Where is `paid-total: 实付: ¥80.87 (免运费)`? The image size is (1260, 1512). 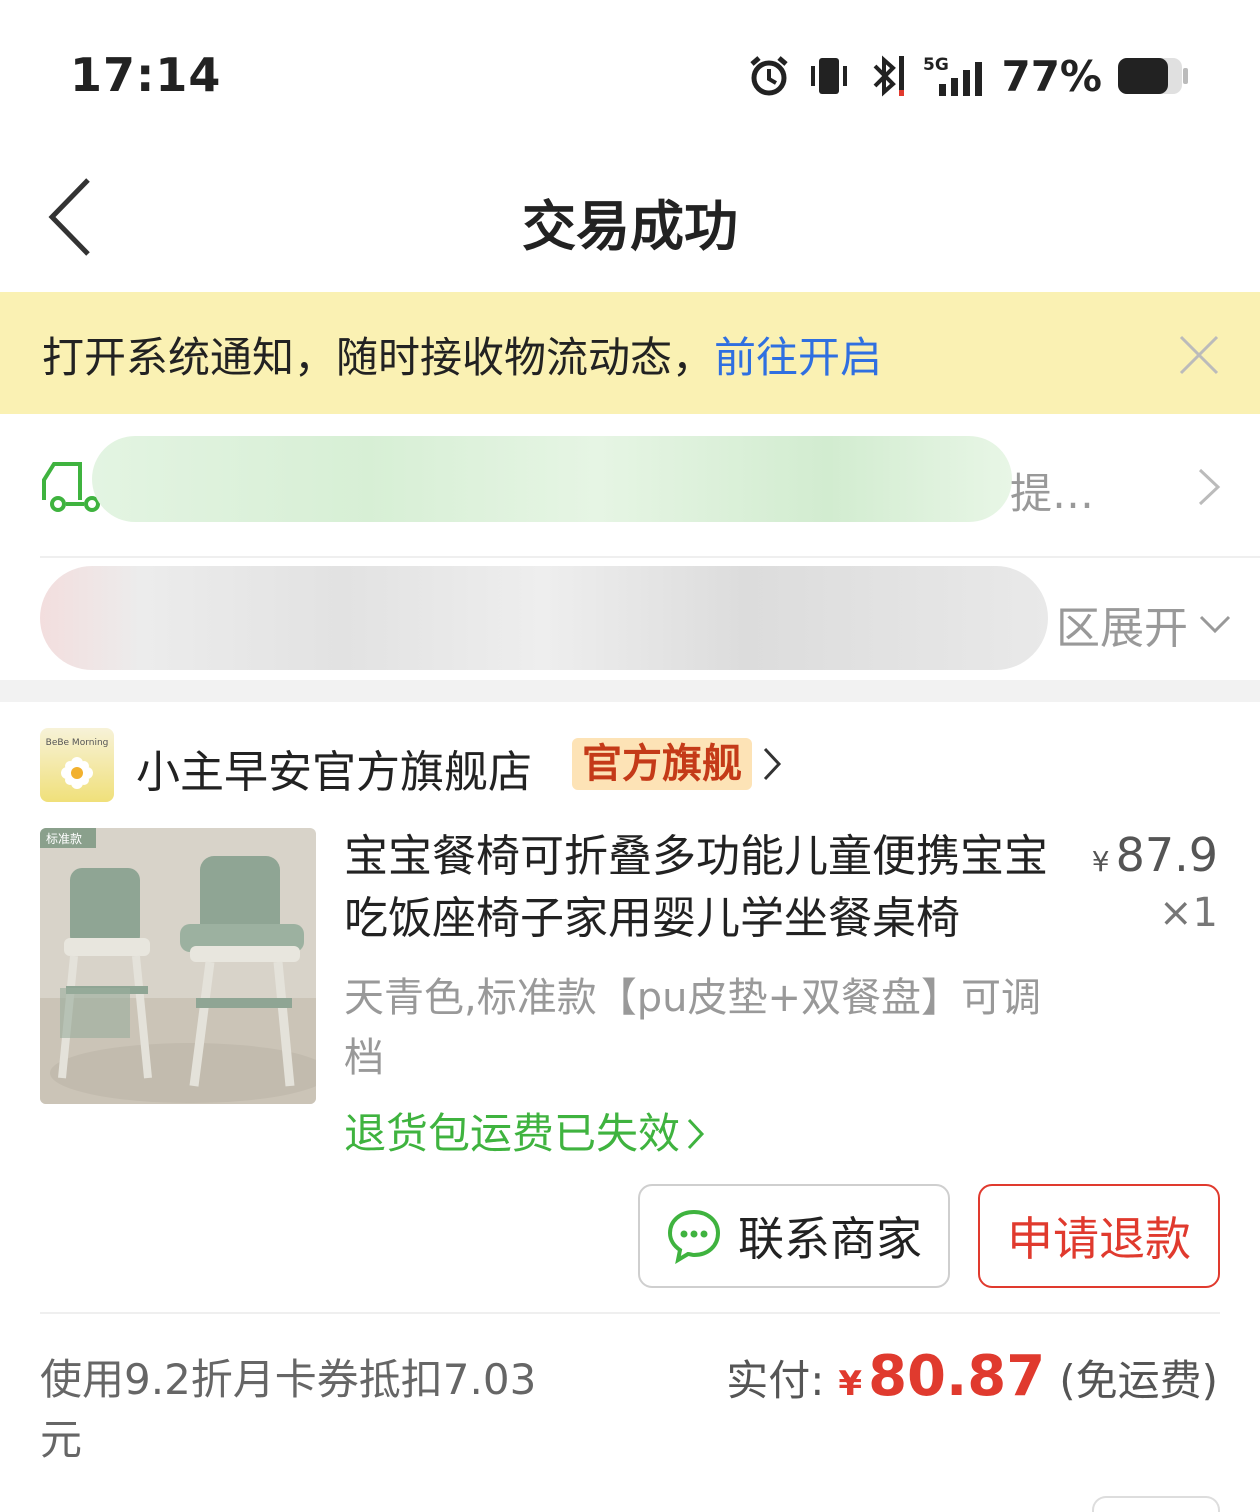
paid-total: 实付: ¥80.87 (免运费) is located at coordinates (972, 1376).